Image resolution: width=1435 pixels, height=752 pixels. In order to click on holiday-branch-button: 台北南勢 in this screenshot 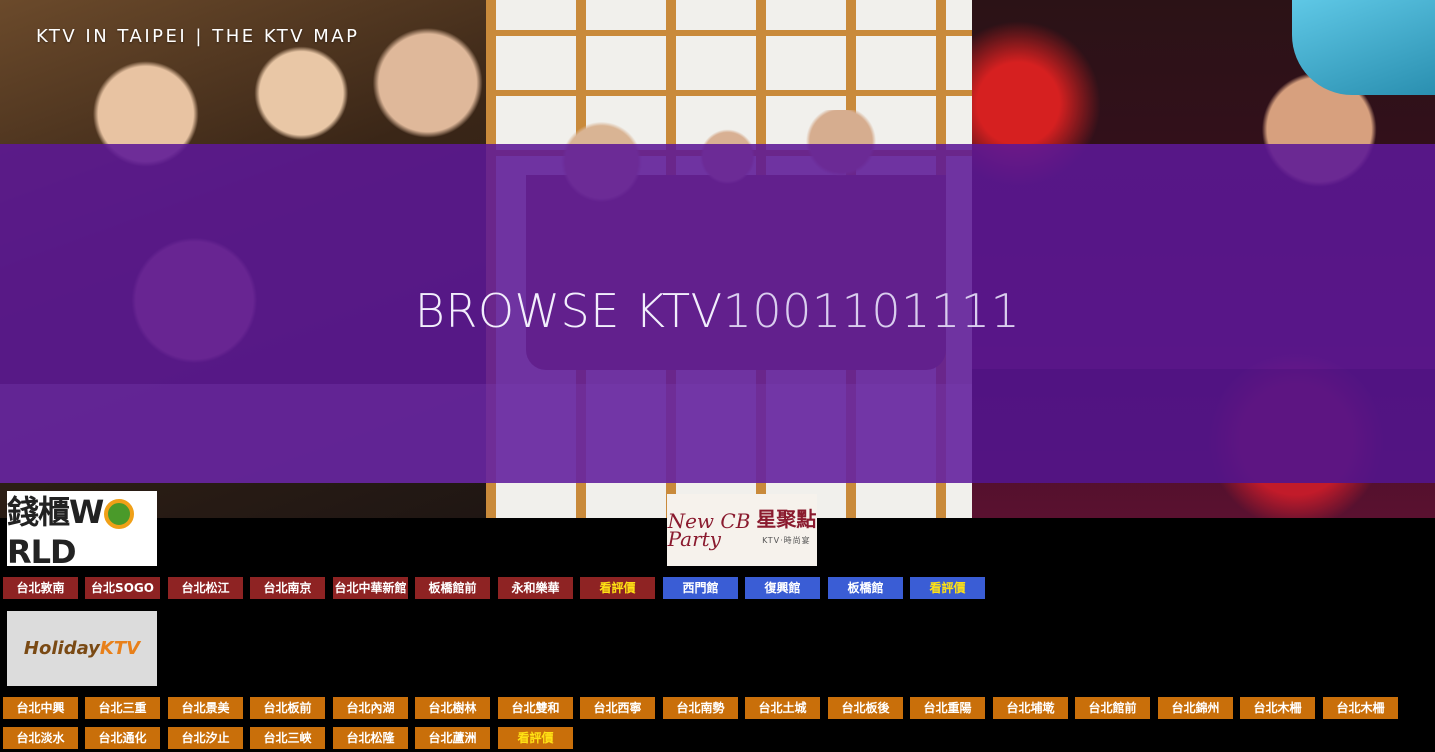, I will do `click(700, 708)`.